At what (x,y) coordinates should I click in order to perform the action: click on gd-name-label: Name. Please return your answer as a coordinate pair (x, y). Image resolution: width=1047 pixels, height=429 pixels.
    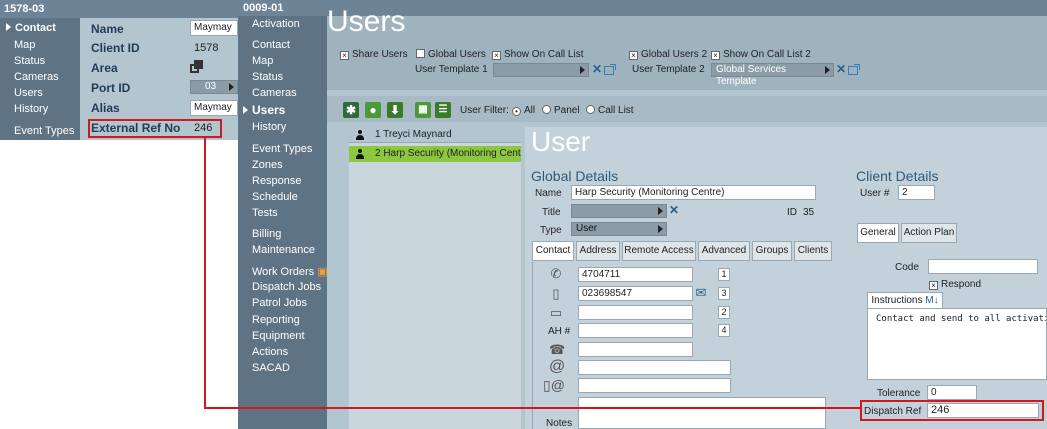
    Looking at the image, I should click on (548, 193).